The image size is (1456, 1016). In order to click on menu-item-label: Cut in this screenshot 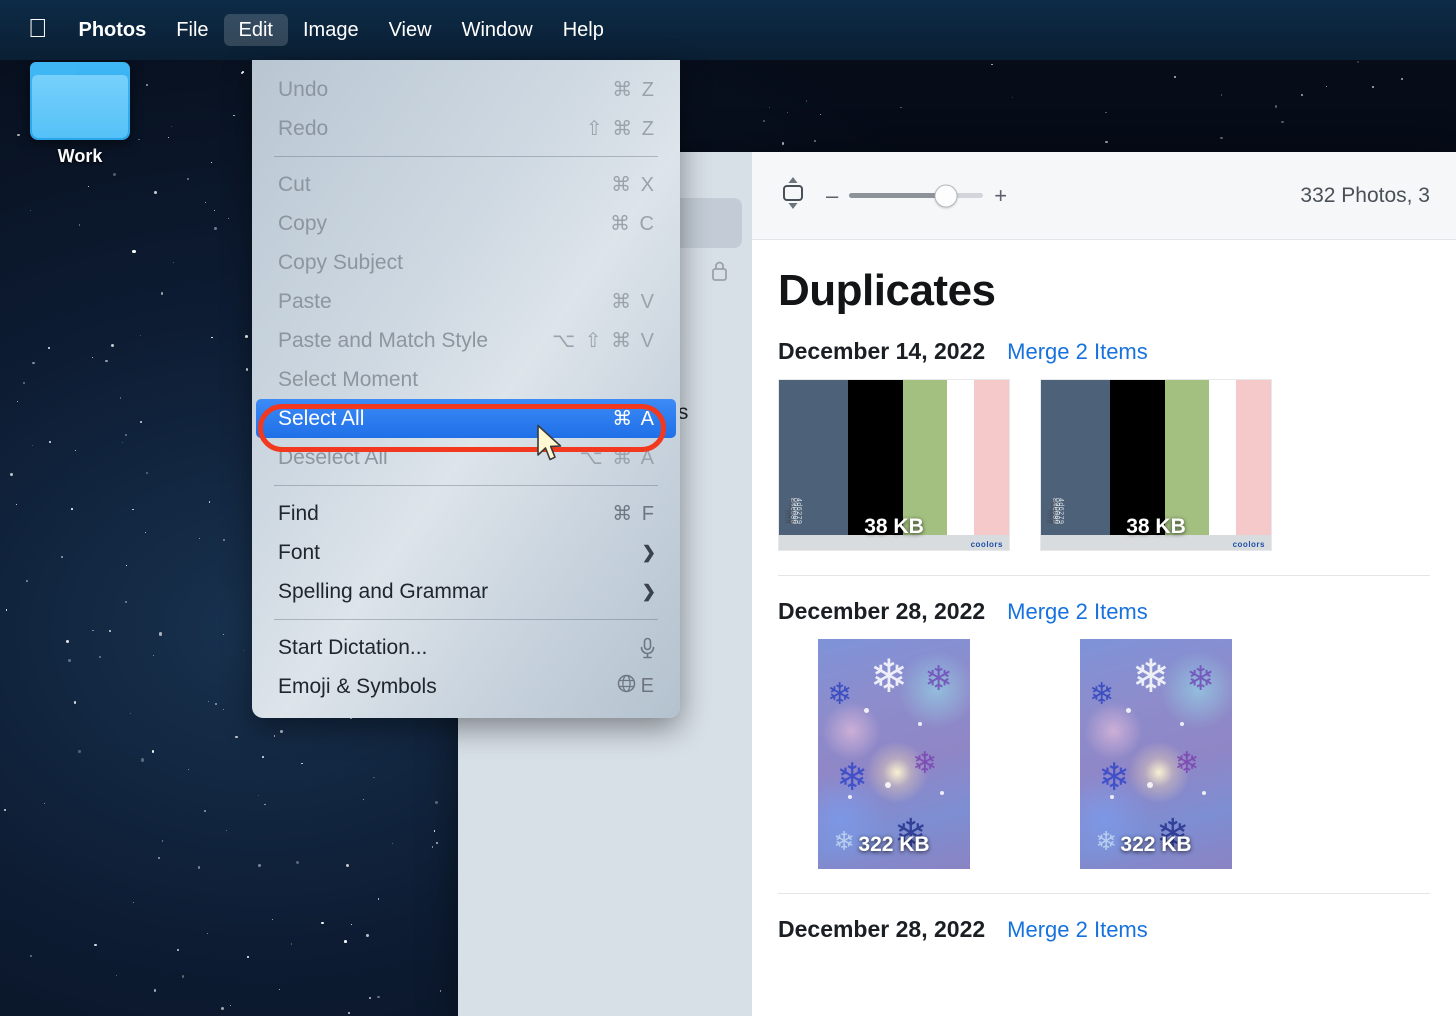, I will do `click(294, 184)`.